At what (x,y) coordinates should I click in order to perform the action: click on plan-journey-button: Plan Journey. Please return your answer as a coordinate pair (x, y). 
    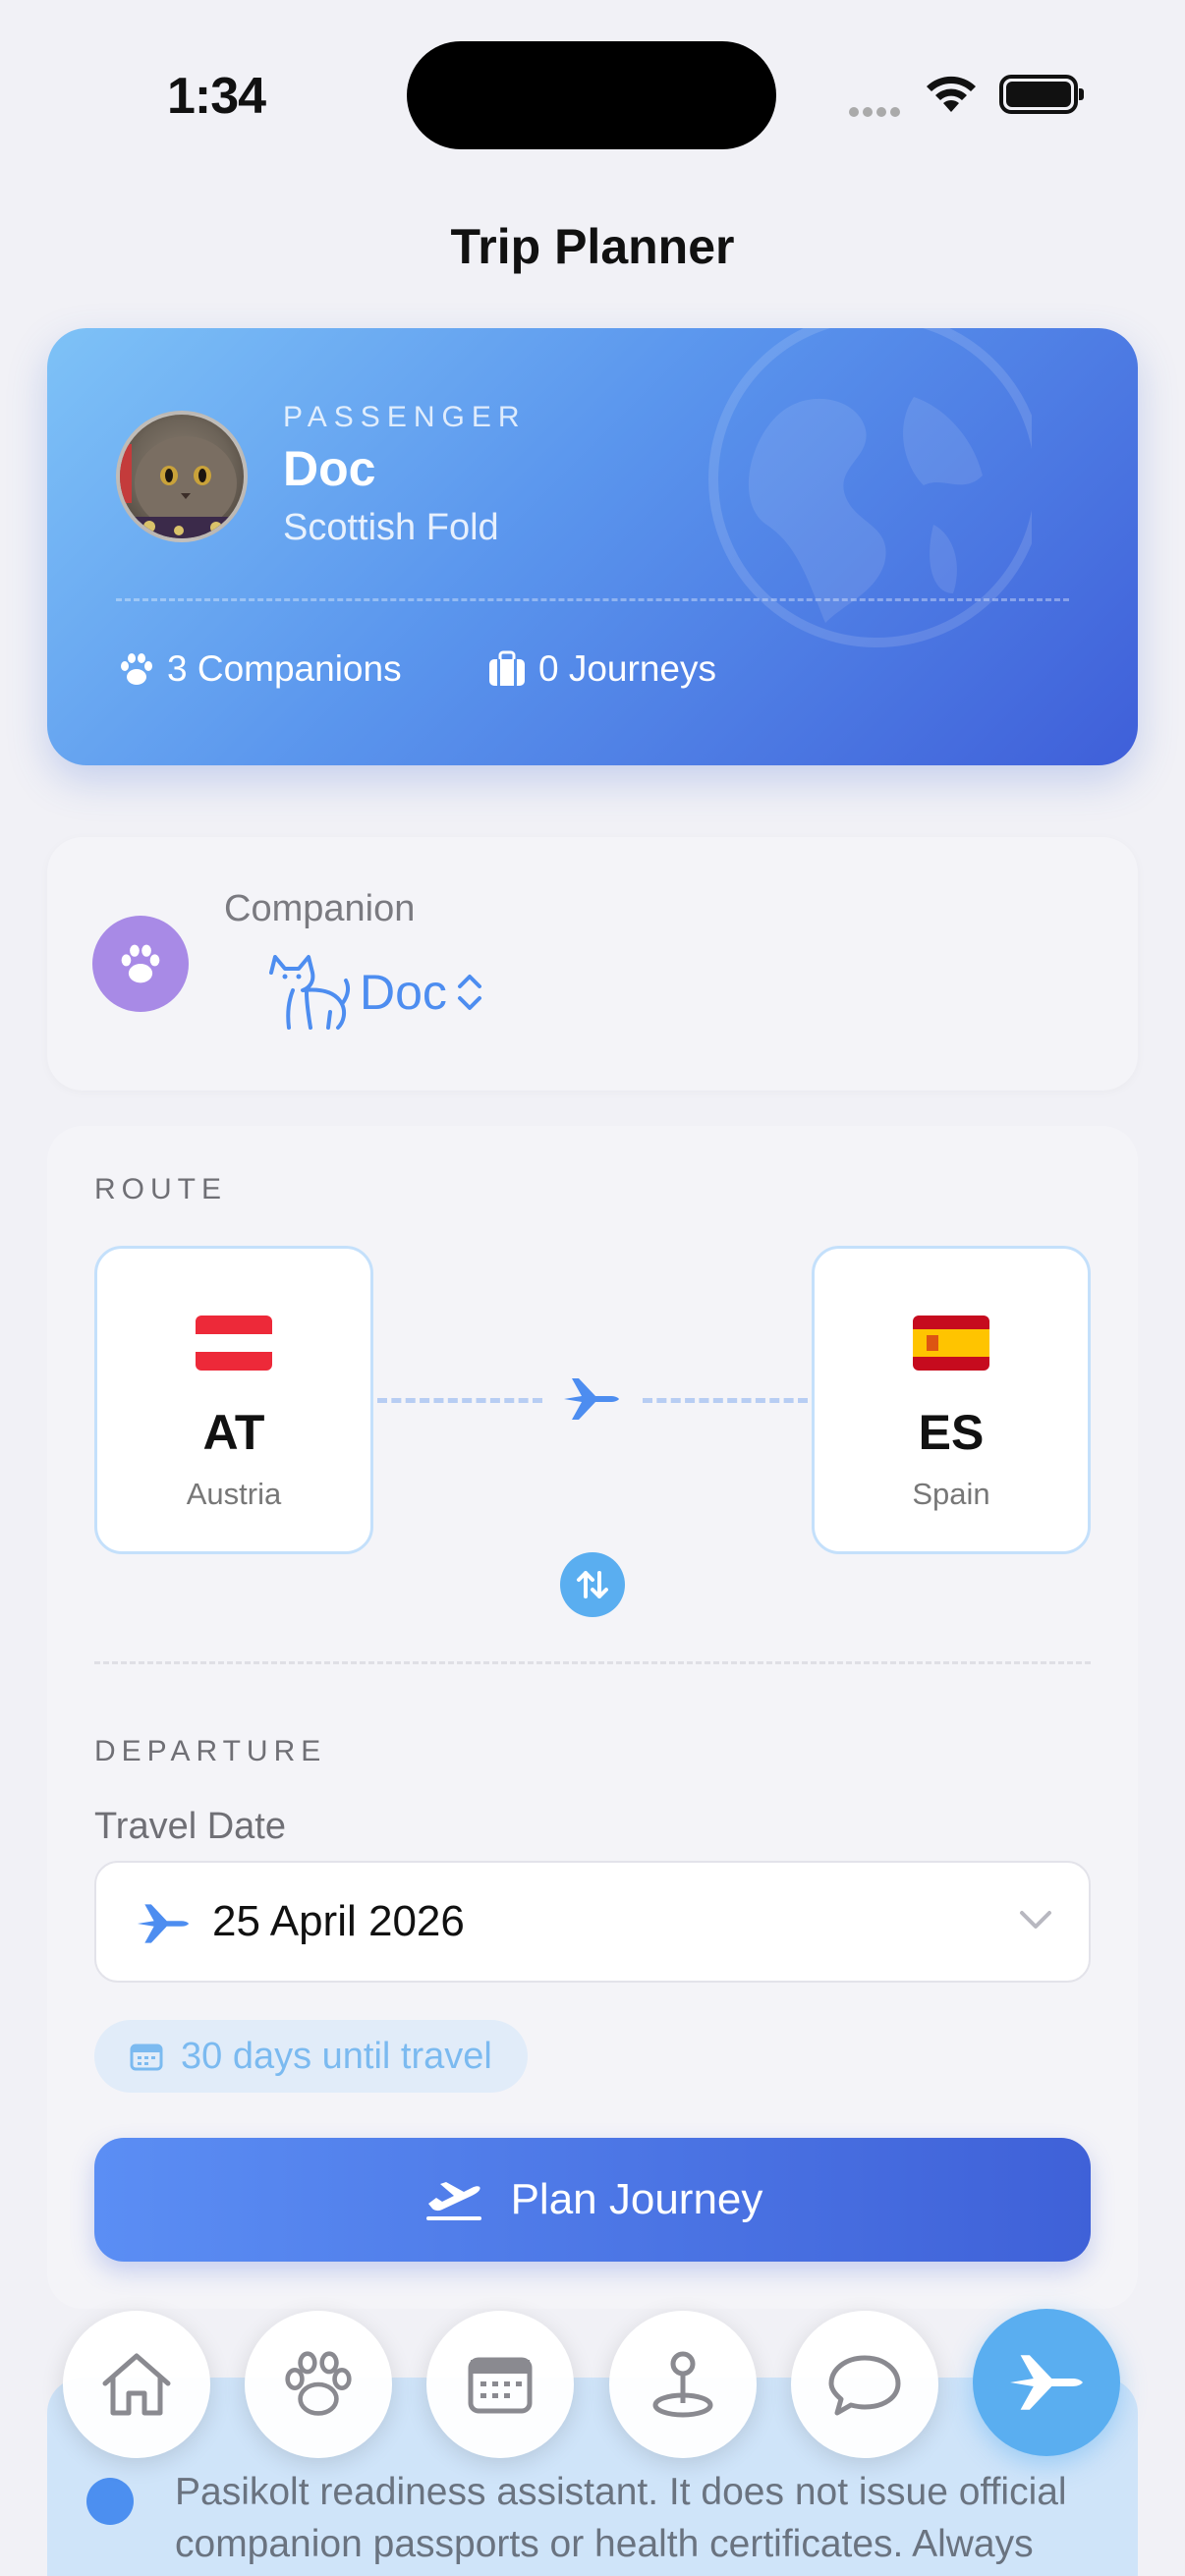
    Looking at the image, I should click on (592, 2200).